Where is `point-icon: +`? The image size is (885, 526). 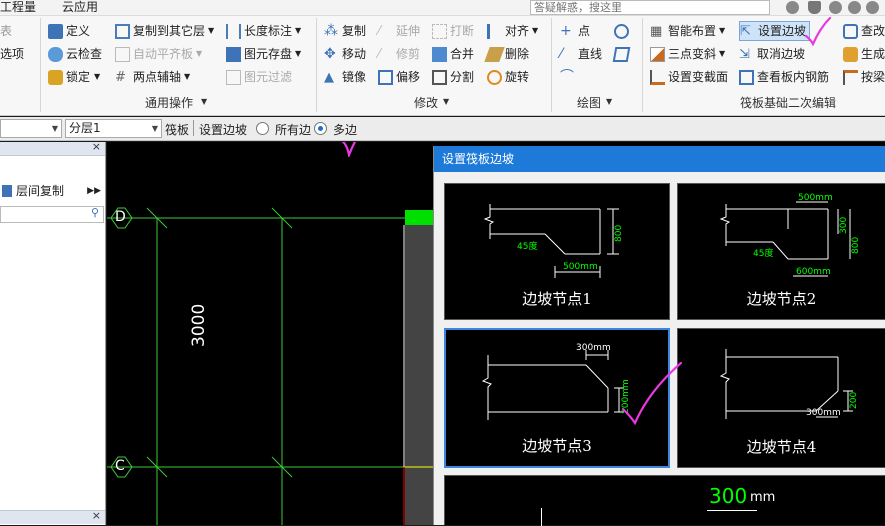 point-icon: + is located at coordinates (566, 30).